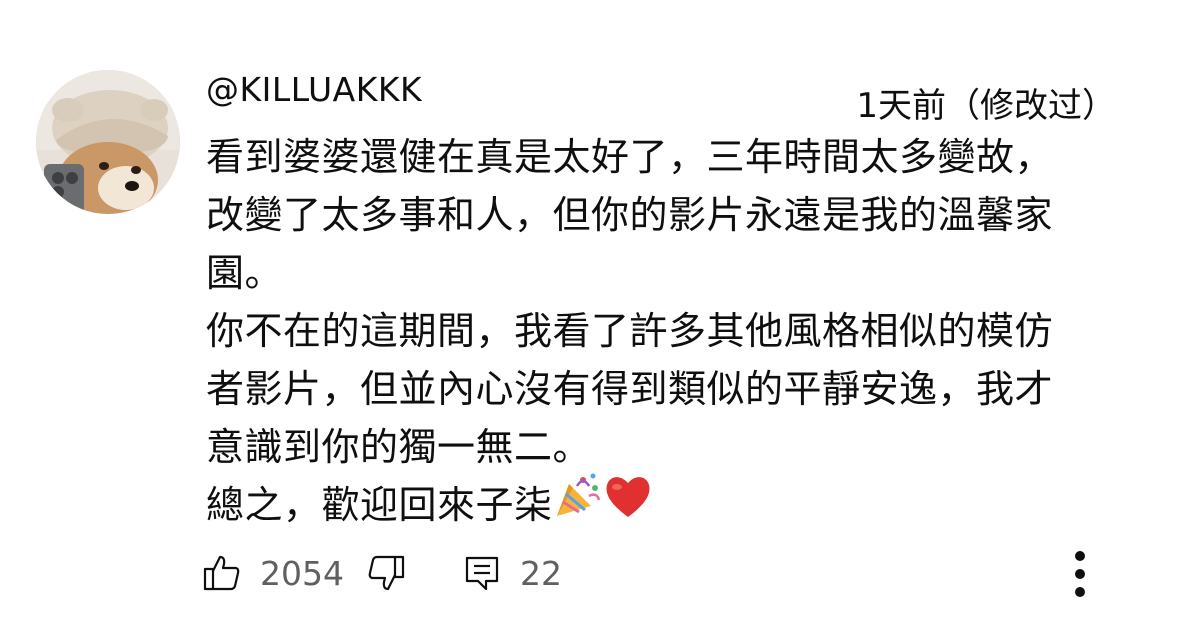  I want to click on red-heart-icon, so click(628, 504).